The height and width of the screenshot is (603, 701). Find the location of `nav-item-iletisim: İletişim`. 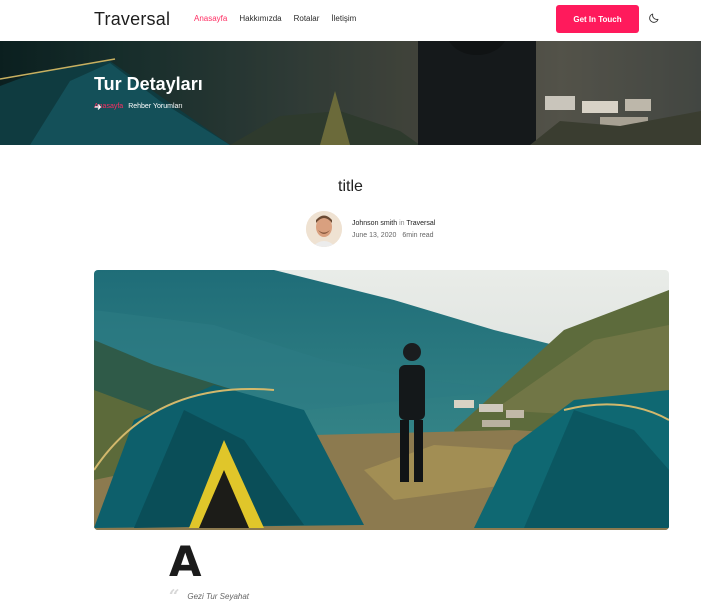

nav-item-iletisim: İletişim is located at coordinates (343, 18).